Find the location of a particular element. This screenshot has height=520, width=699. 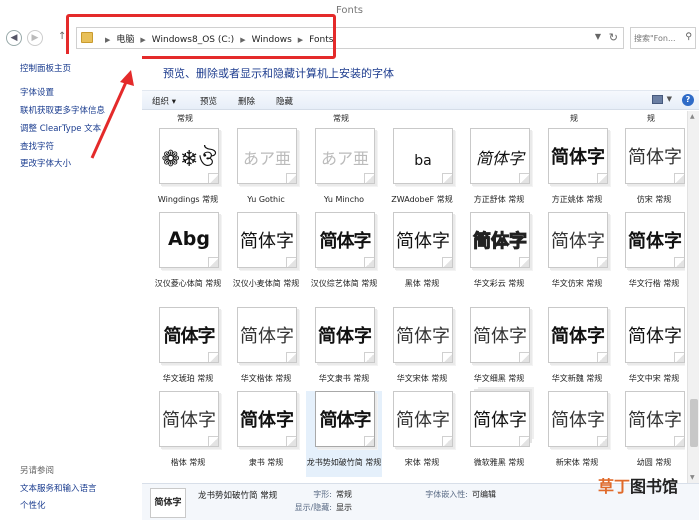

partial-font-label: 常规 is located at coordinates (185, 118).